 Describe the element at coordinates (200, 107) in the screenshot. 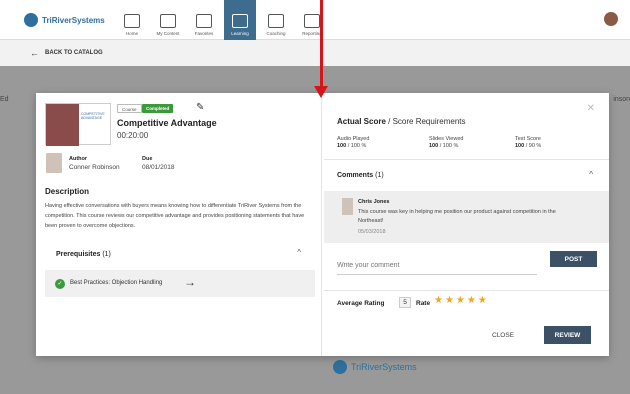

I see `pencil-icon: ✎` at that location.